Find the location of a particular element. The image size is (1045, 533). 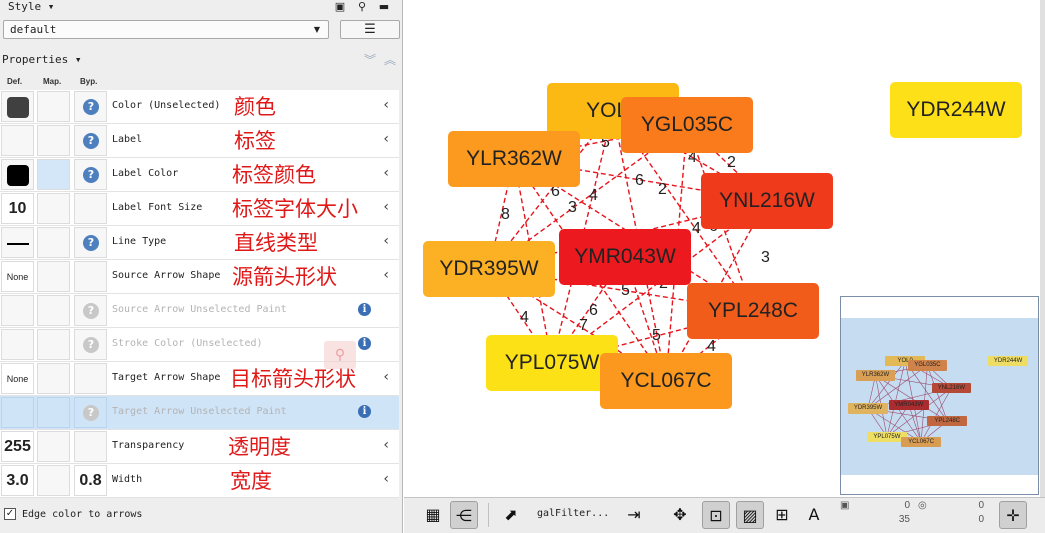

bypass-cell: 0.8 is located at coordinates (90, 480).